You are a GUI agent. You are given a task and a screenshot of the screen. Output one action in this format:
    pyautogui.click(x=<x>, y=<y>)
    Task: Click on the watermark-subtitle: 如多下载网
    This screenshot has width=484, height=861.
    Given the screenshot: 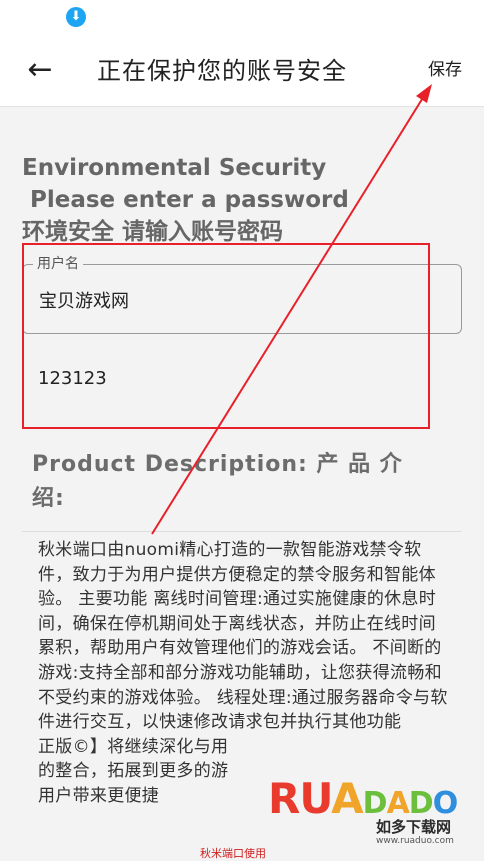 What is the action you would take?
    pyautogui.click(x=414, y=827)
    